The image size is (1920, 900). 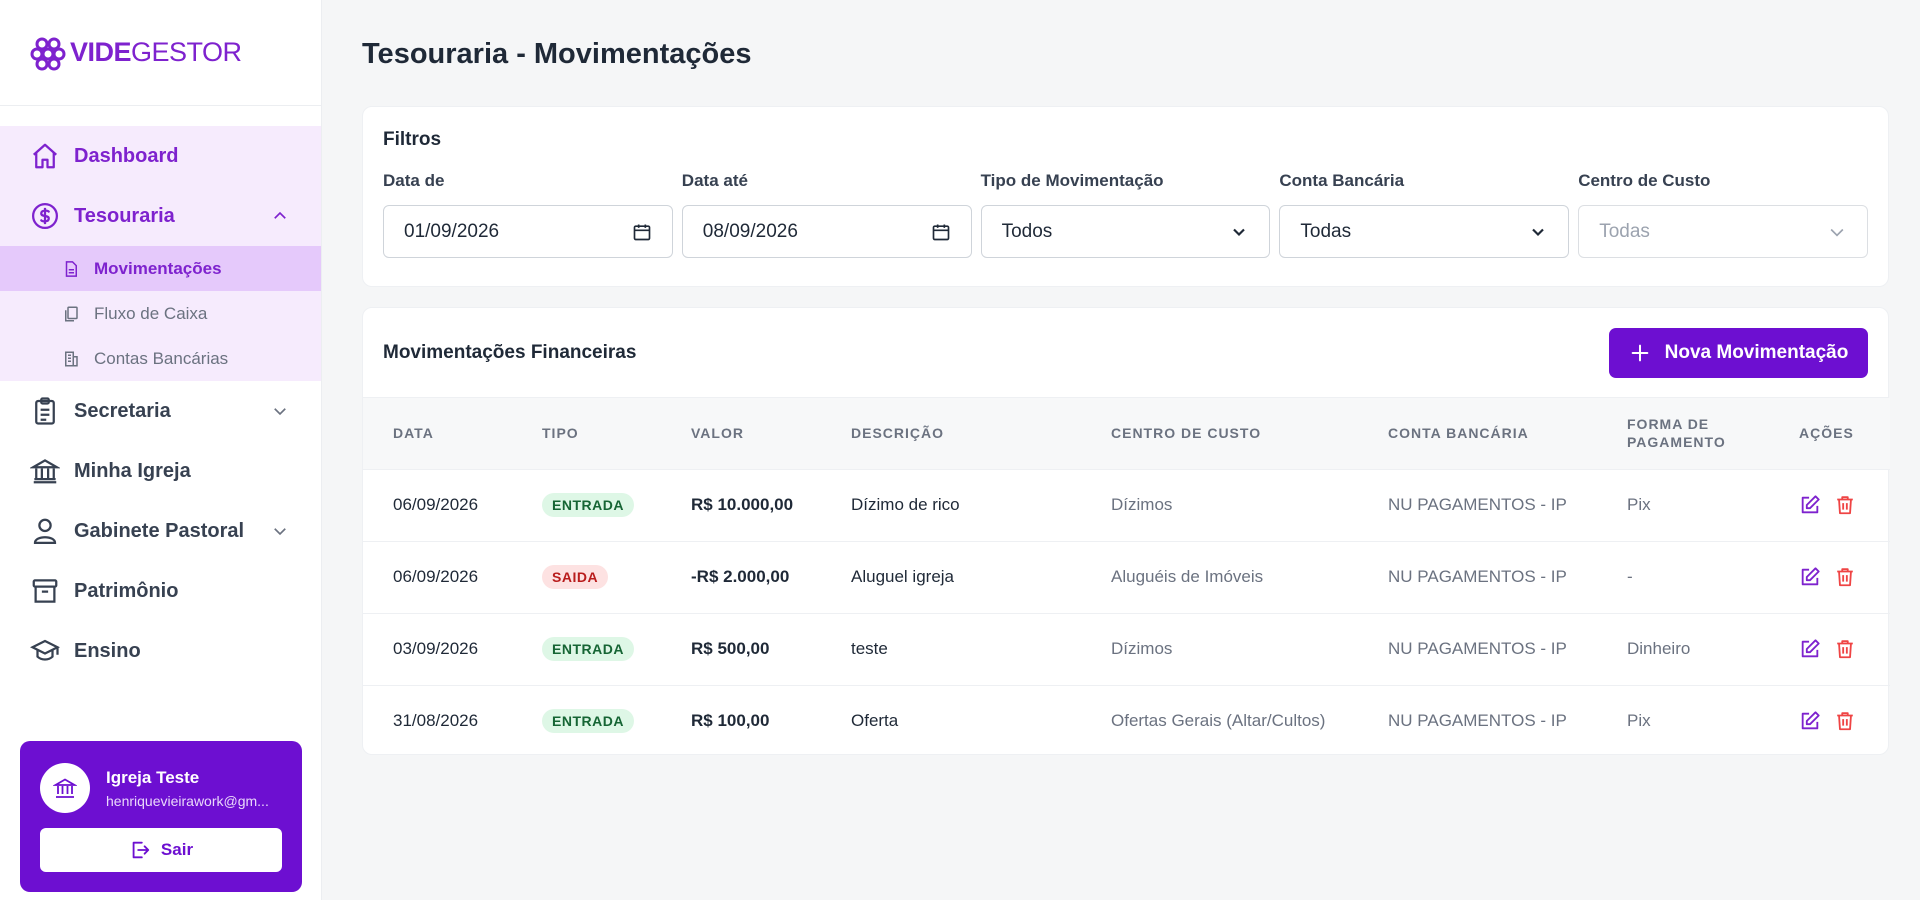 I want to click on sub-item-contas-bancarias-label: Contas Bancárias, so click(x=161, y=358).